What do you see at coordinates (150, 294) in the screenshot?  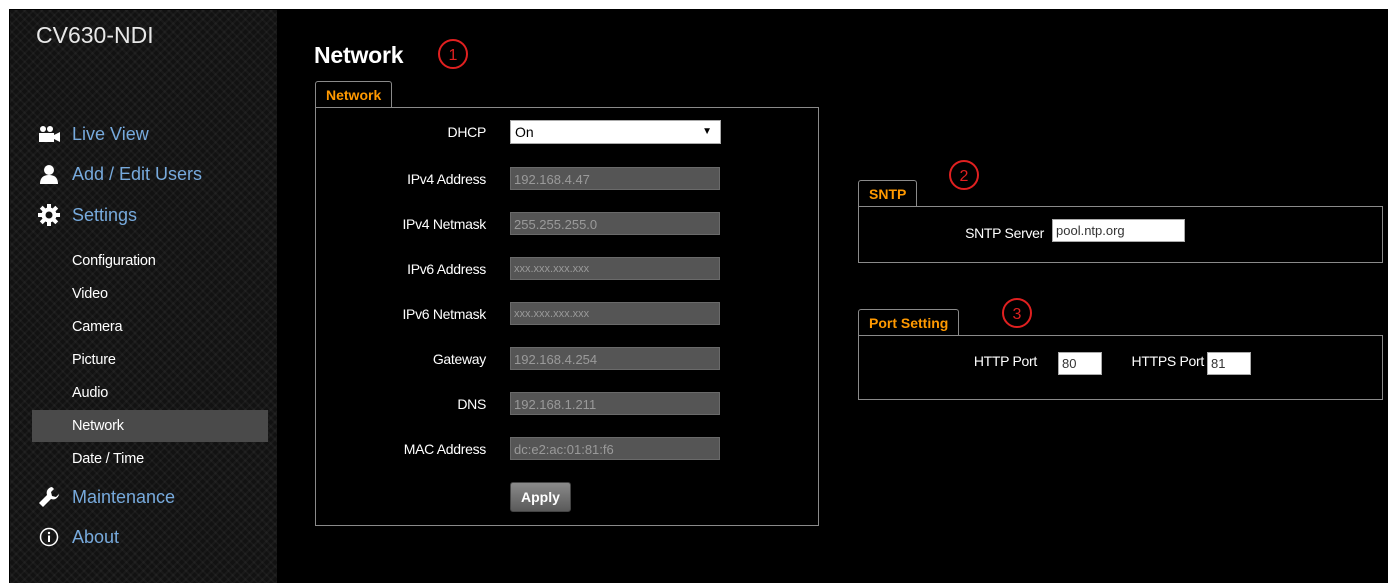 I see `sidebar-item-video: Video` at bounding box center [150, 294].